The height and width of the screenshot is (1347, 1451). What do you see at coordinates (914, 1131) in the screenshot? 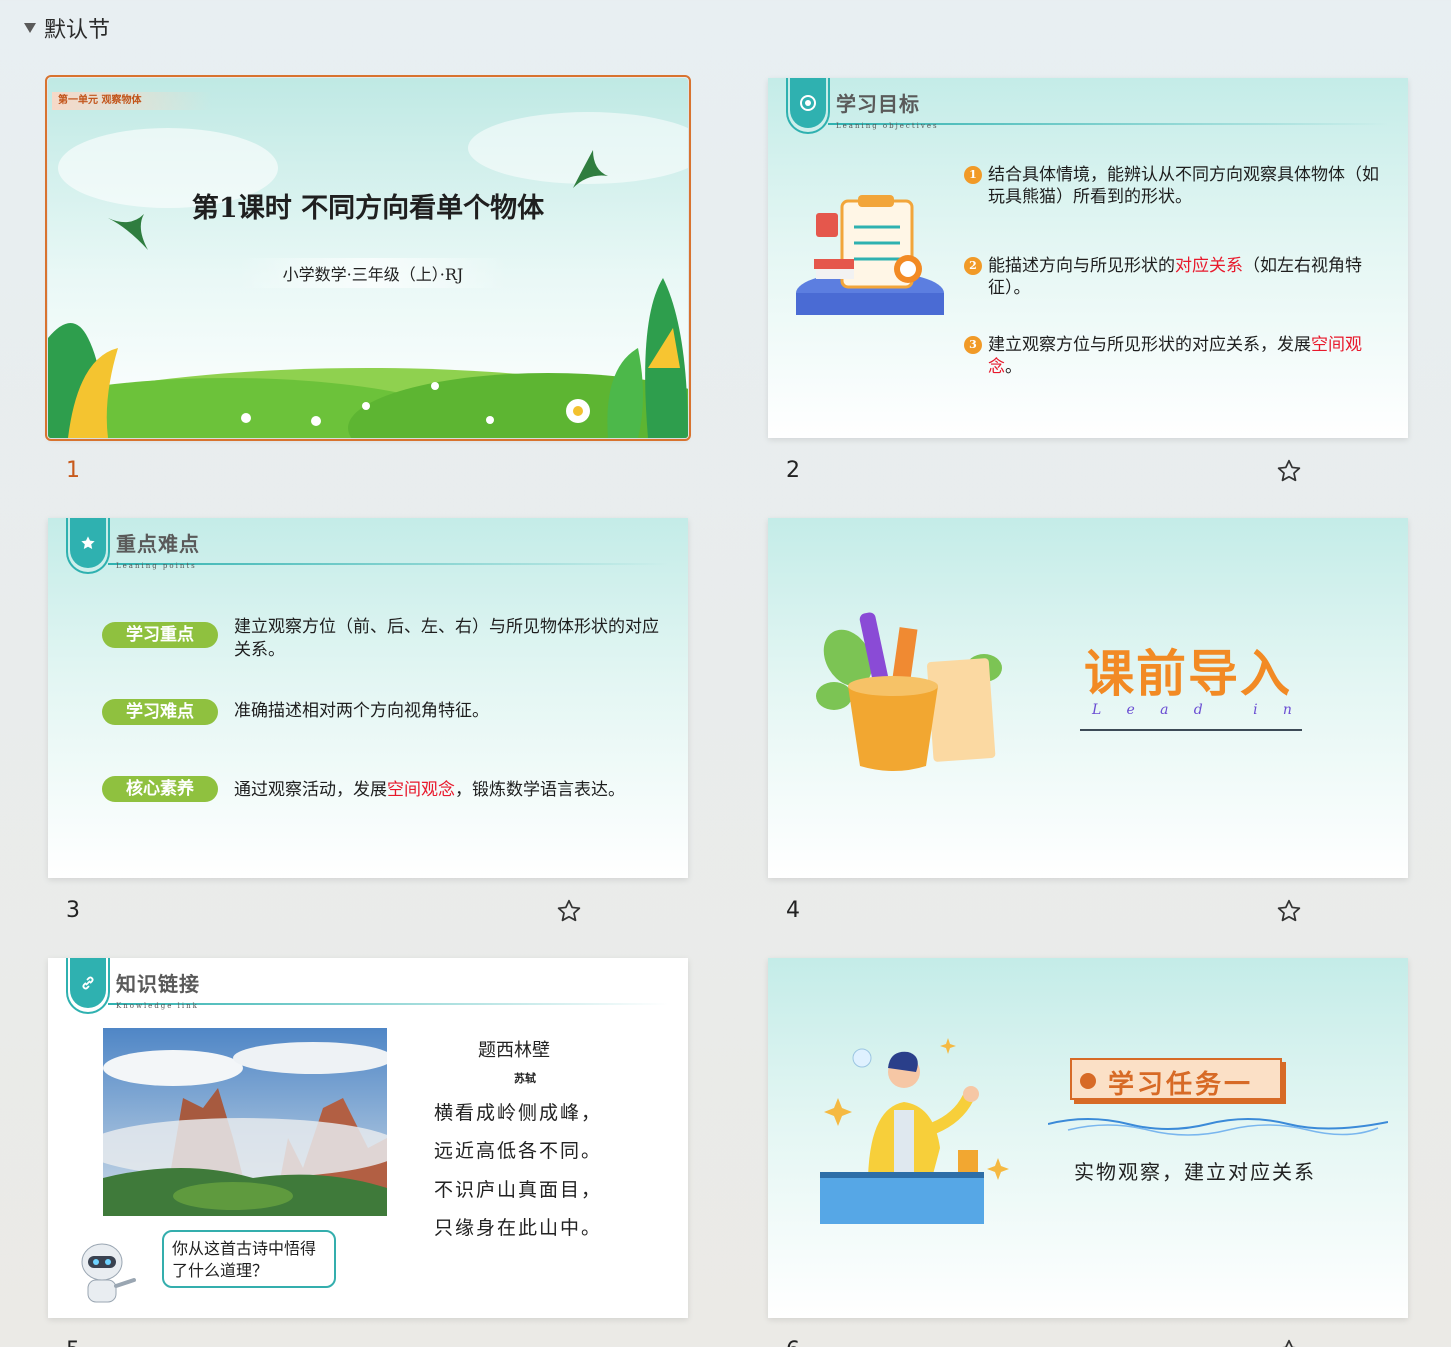
I see `teacher-illustration` at bounding box center [914, 1131].